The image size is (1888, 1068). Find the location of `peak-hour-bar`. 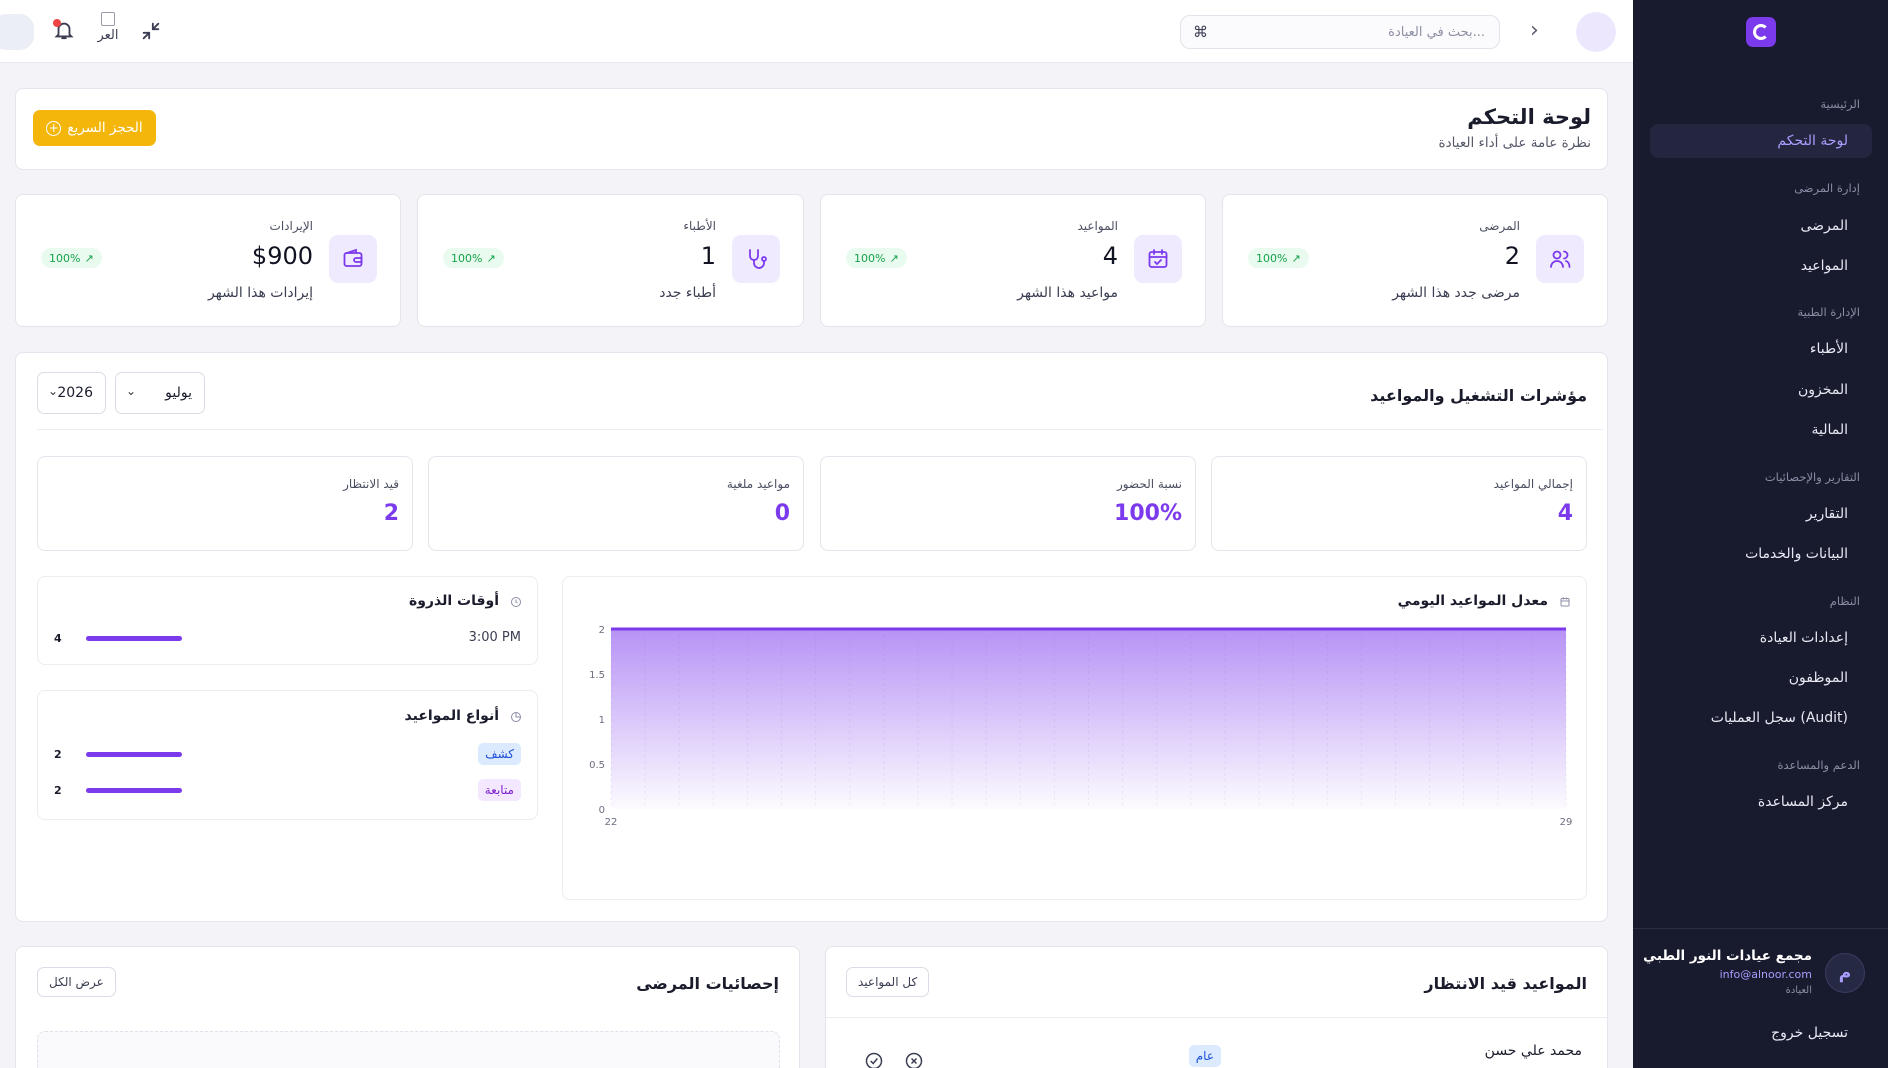

peak-hour-bar is located at coordinates (134, 638).